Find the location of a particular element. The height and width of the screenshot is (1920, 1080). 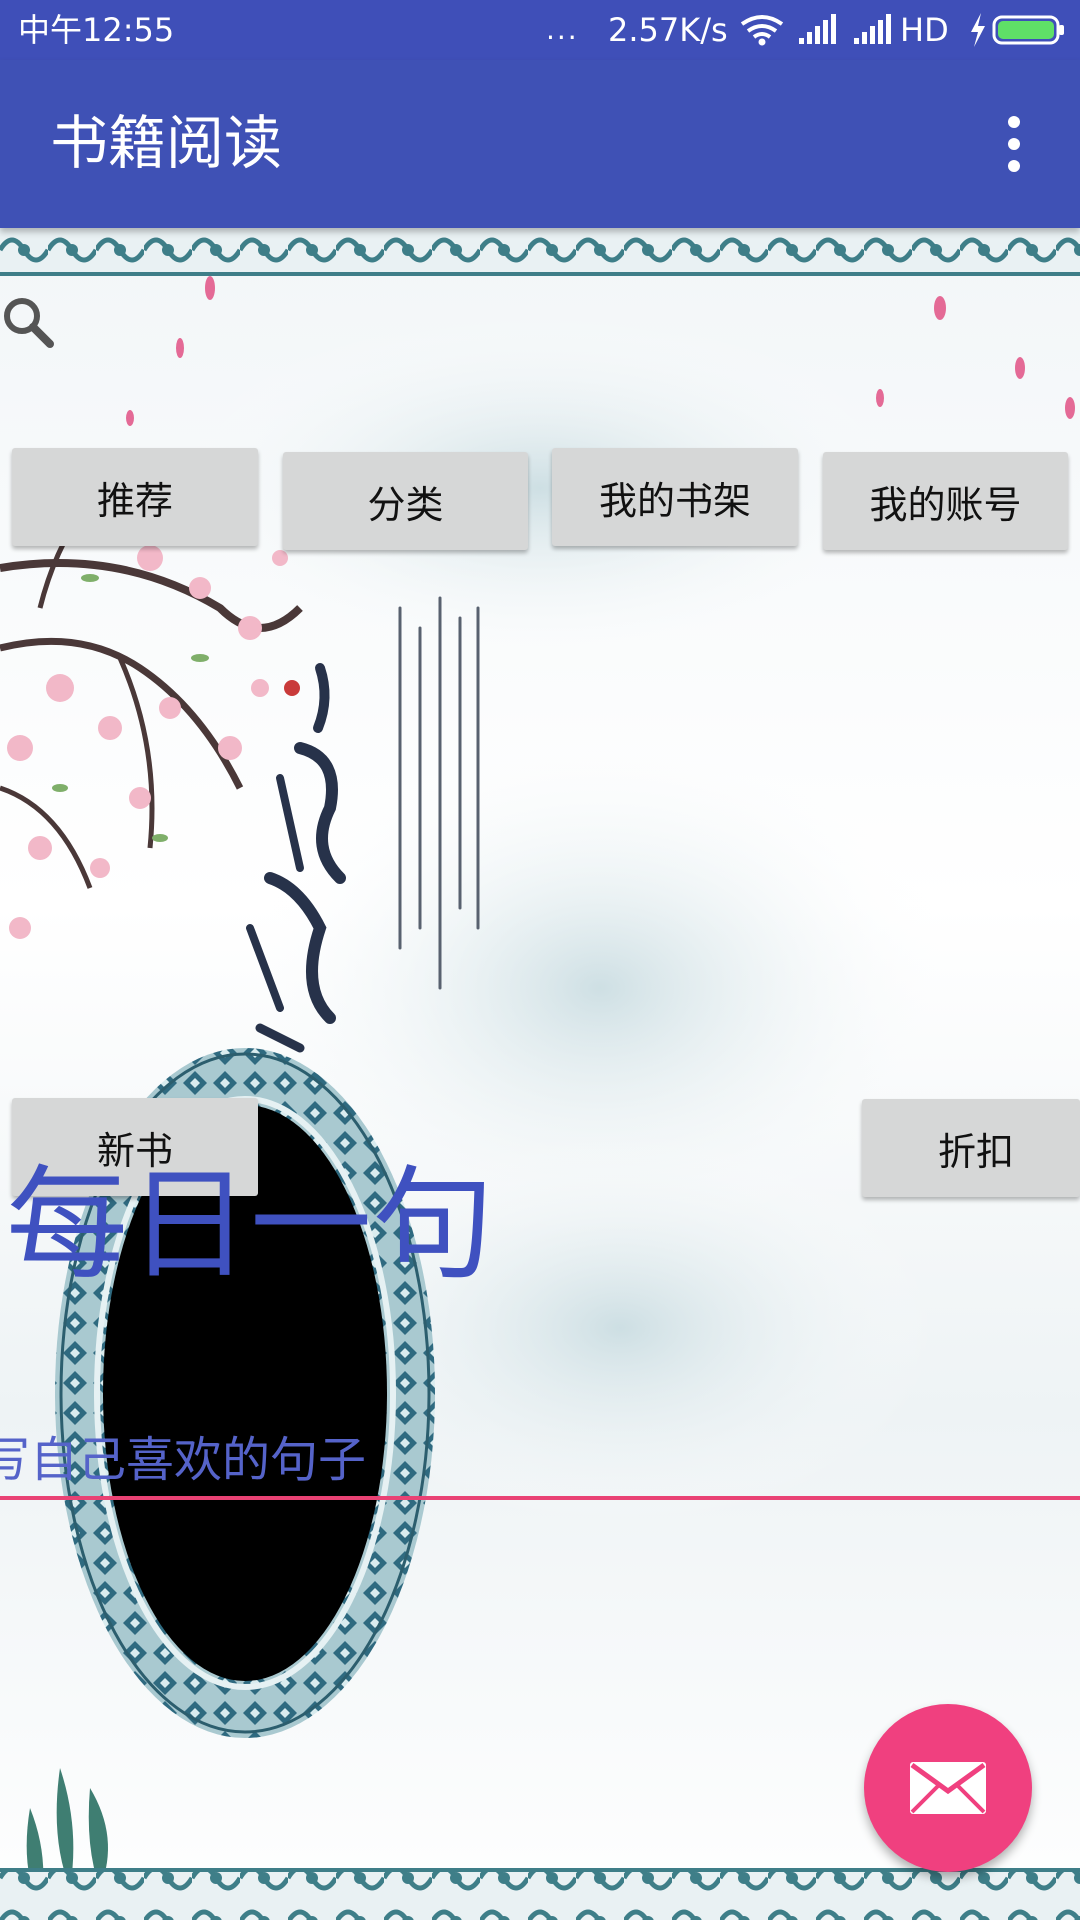

recommend-button: 推荐 is located at coordinates (135, 497).